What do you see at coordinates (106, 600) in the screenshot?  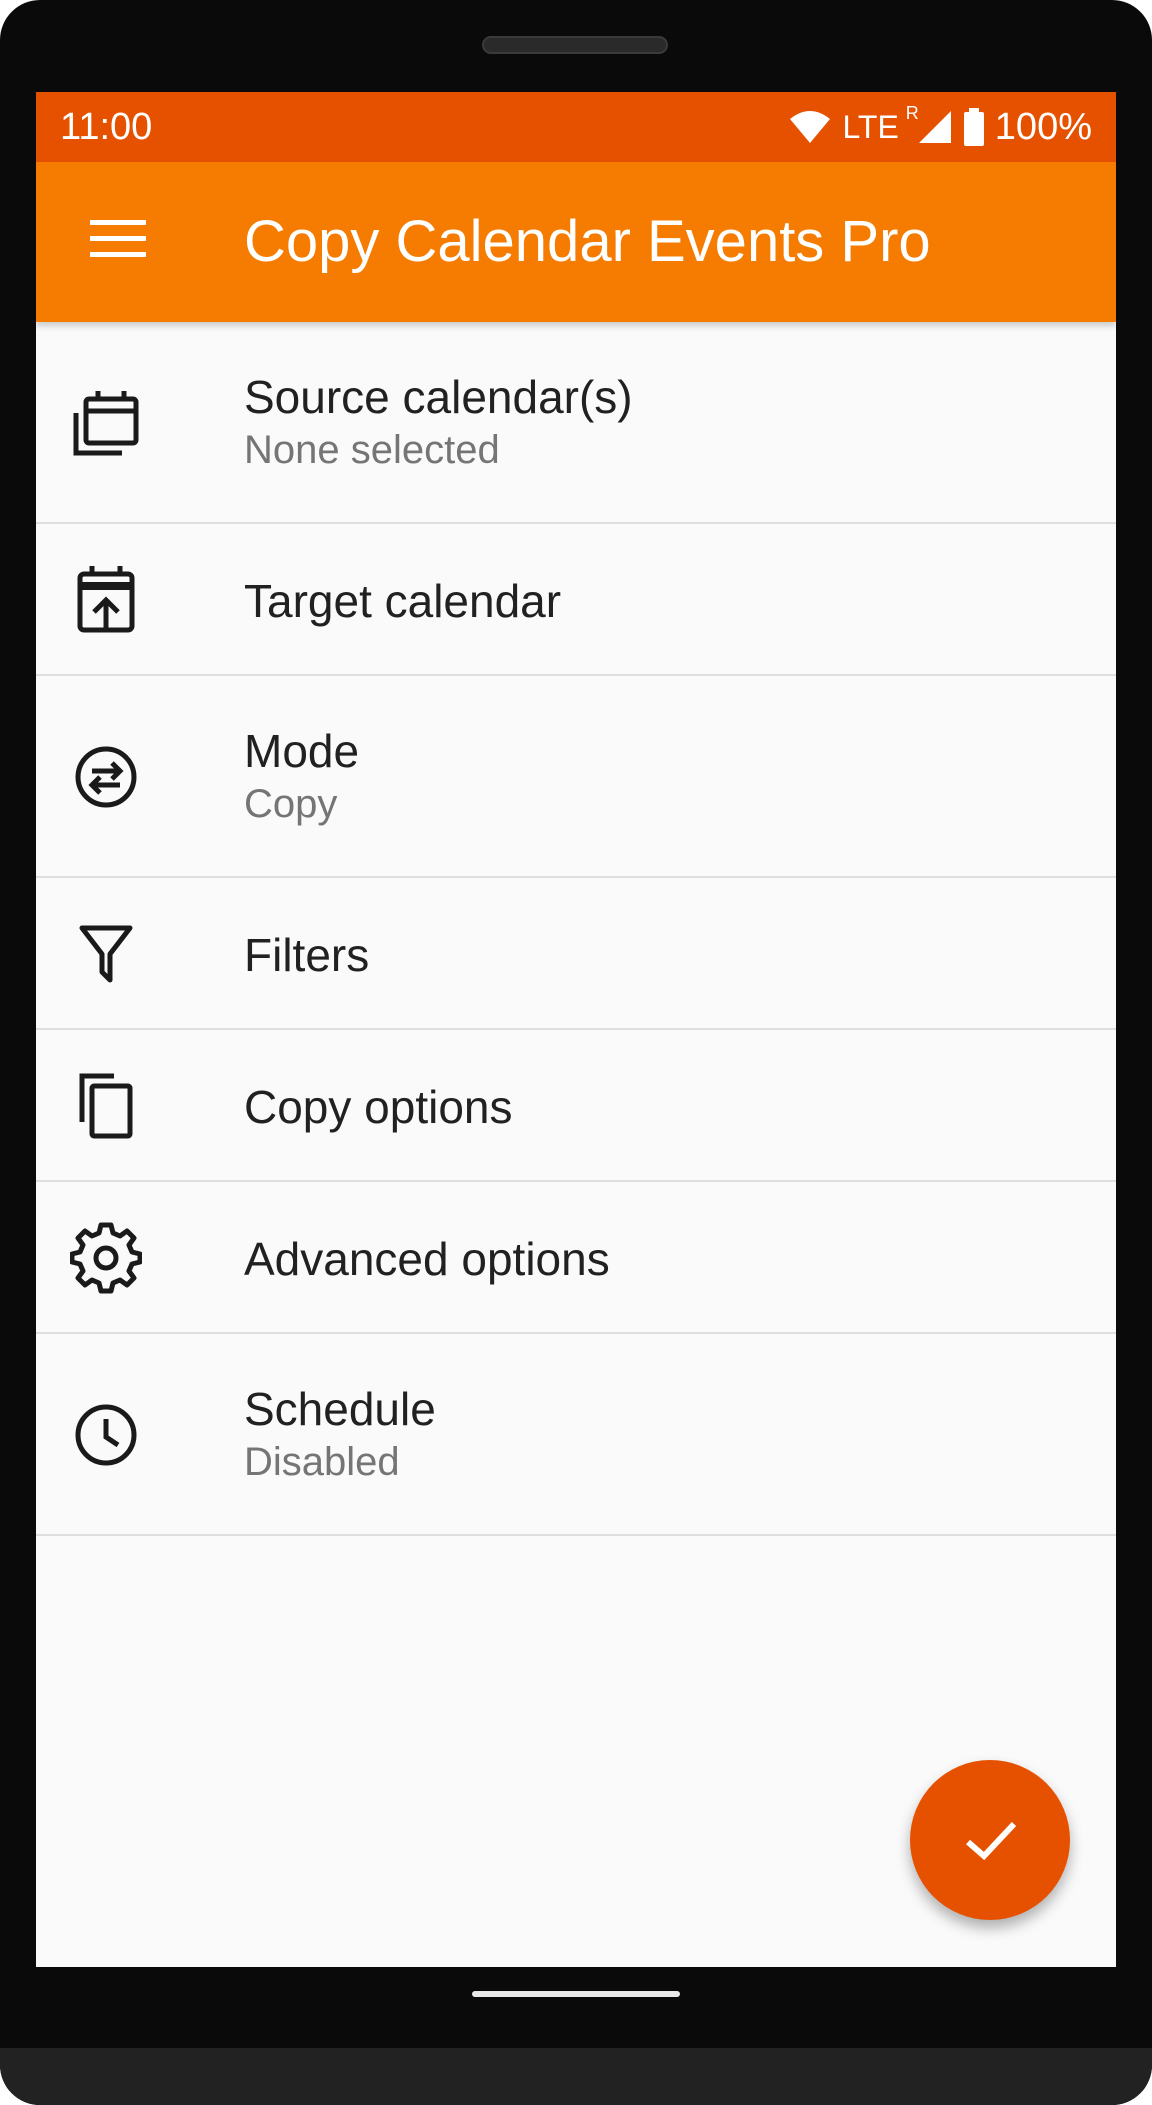 I see `calendar-export-icon` at bounding box center [106, 600].